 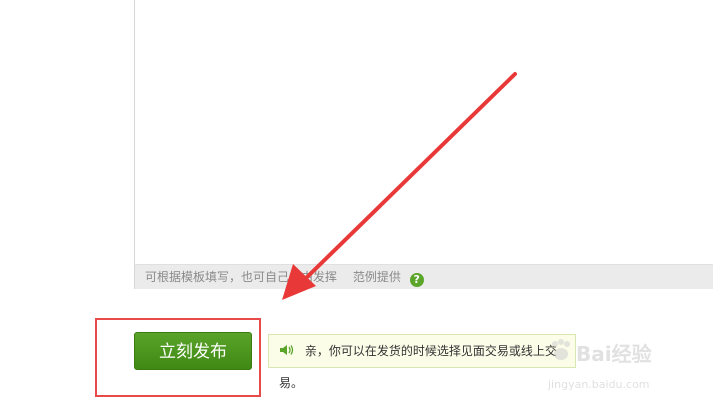 What do you see at coordinates (416, 280) in the screenshot?
I see `help-icon: ?` at bounding box center [416, 280].